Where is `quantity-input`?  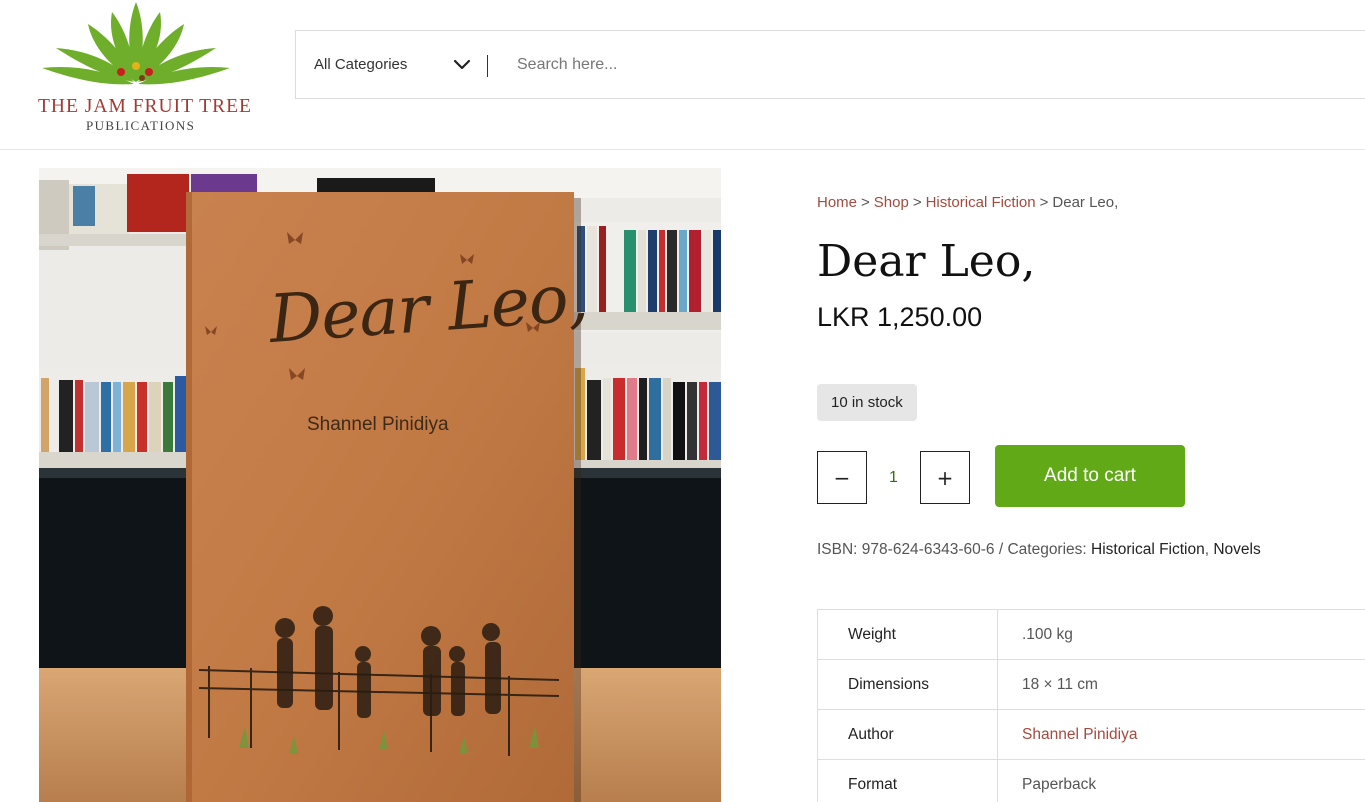 quantity-input is located at coordinates (893, 477).